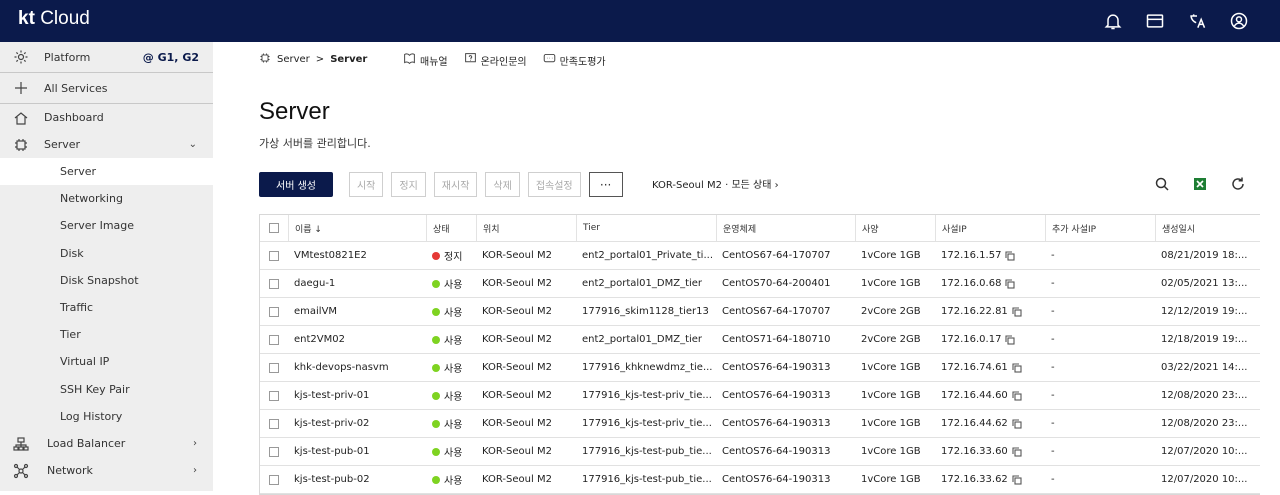  What do you see at coordinates (1053, 255) in the screenshot?
I see `cell-extra: -` at bounding box center [1053, 255].